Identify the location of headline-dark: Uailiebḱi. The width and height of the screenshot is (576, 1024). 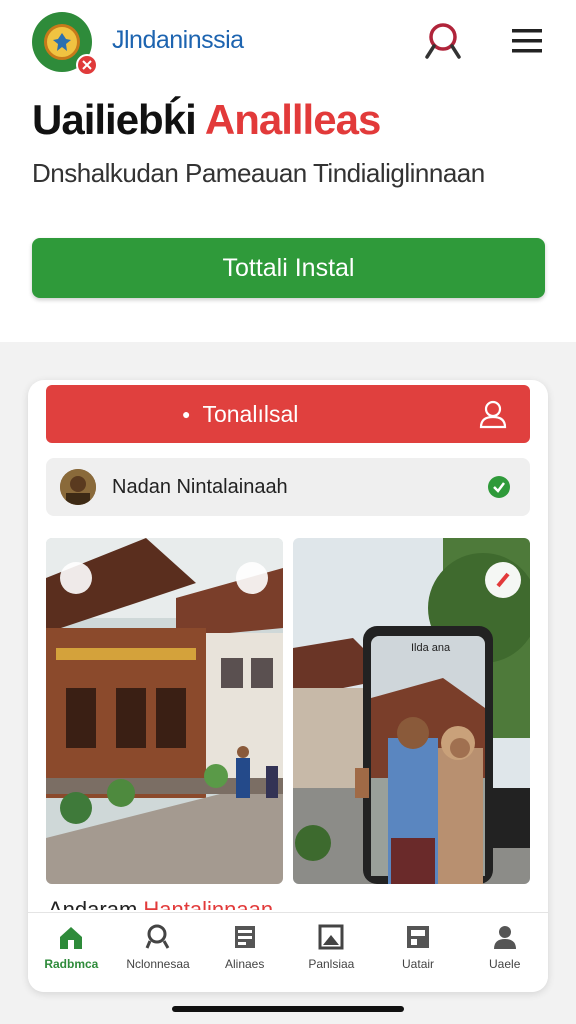
(114, 119).